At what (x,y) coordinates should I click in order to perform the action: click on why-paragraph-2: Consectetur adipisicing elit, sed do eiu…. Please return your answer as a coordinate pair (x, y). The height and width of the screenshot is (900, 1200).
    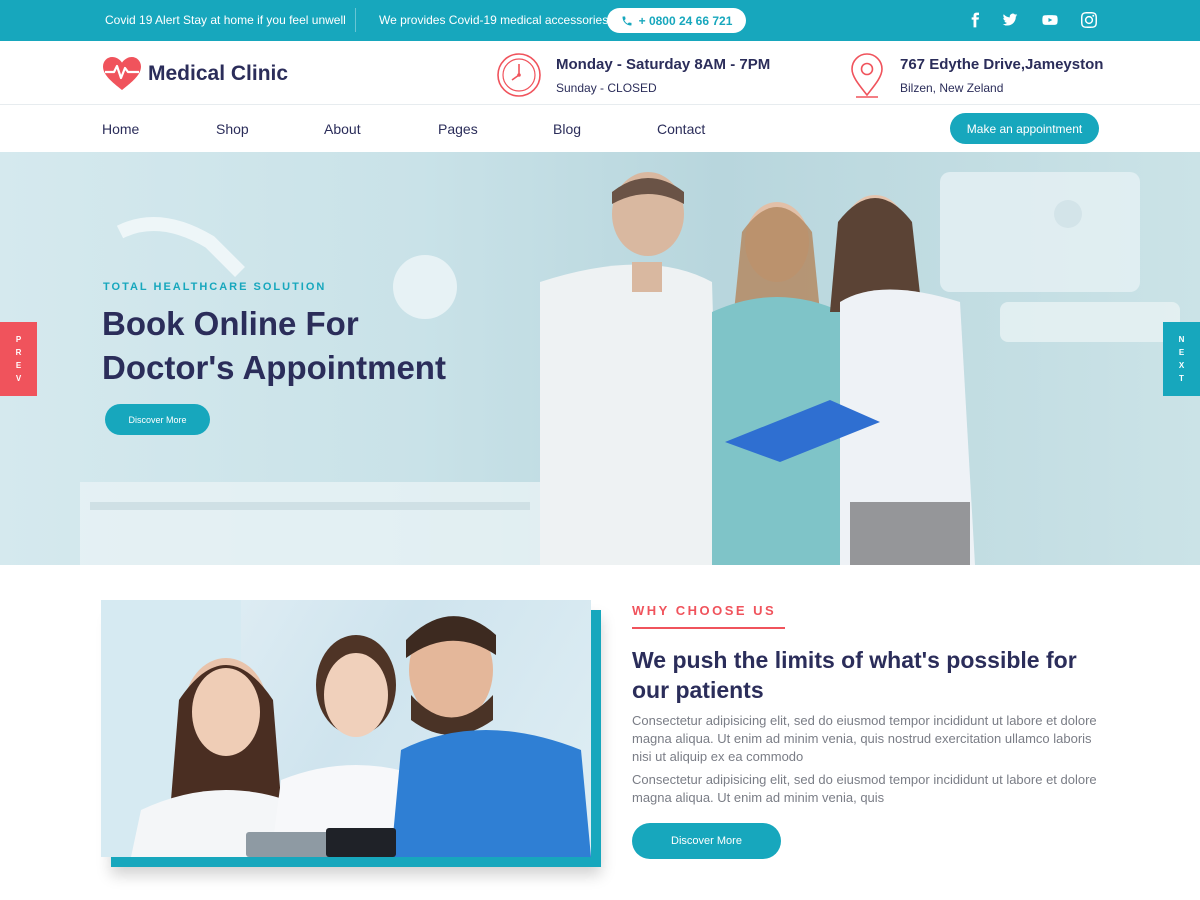
    Looking at the image, I should click on (864, 788).